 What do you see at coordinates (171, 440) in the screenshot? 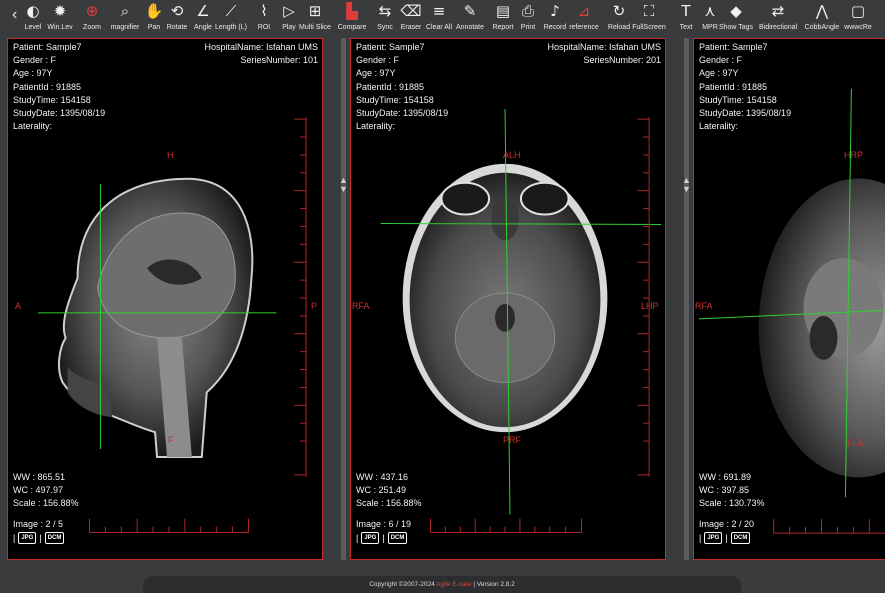
I see `orientation-bottom: F` at bounding box center [171, 440].